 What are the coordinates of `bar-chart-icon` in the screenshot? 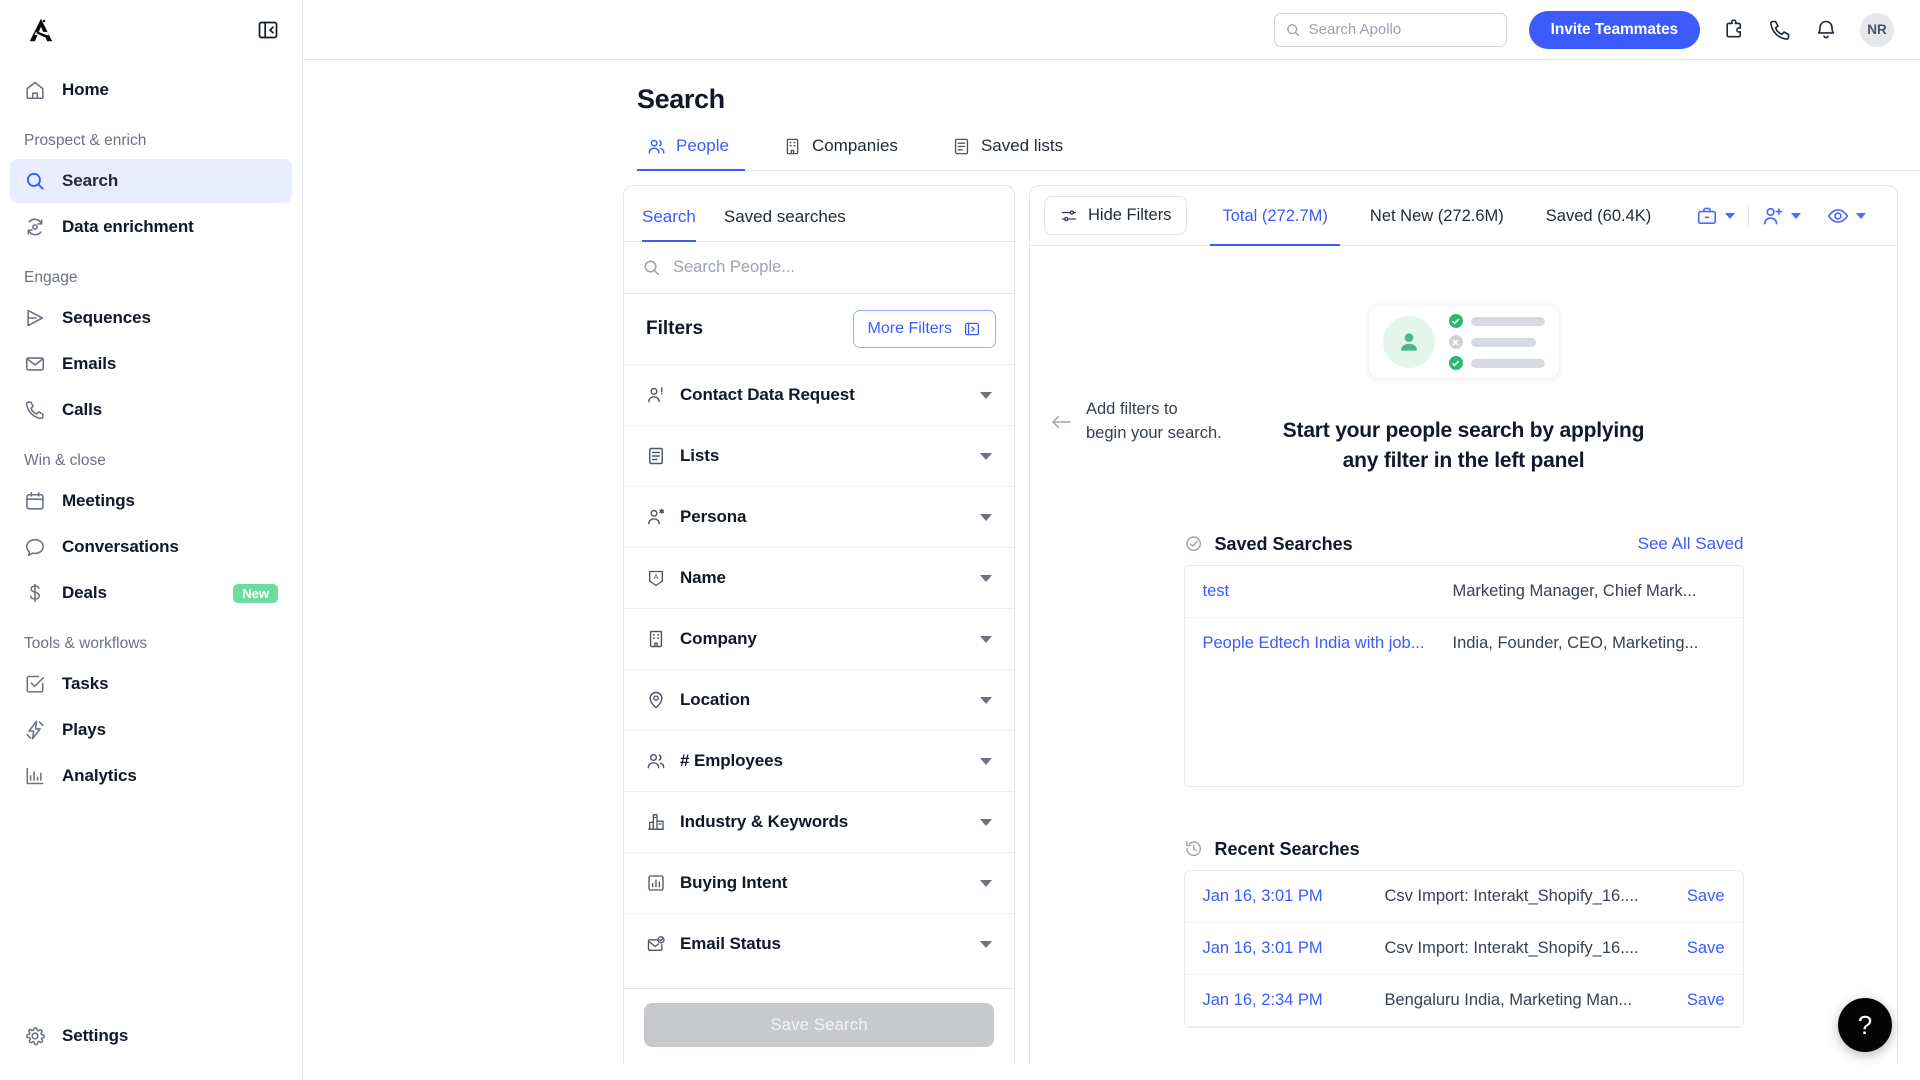 It's located at (656, 883).